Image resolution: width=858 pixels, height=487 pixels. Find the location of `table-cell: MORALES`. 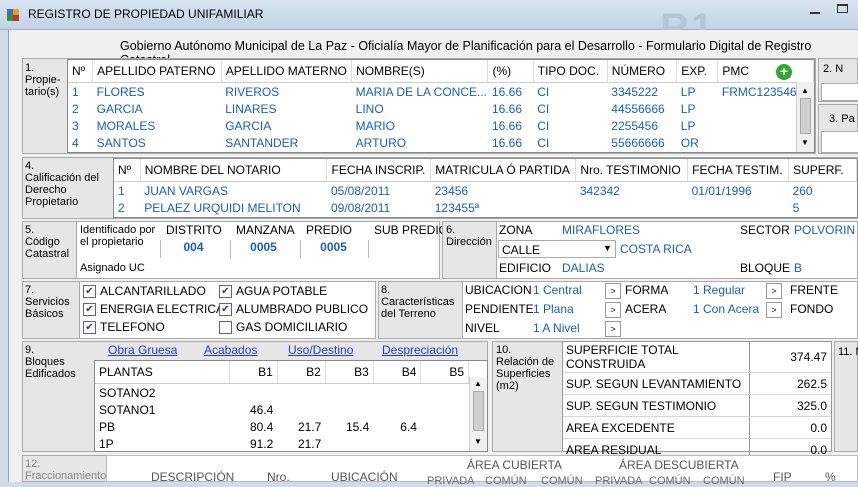

table-cell: MORALES is located at coordinates (157, 125).